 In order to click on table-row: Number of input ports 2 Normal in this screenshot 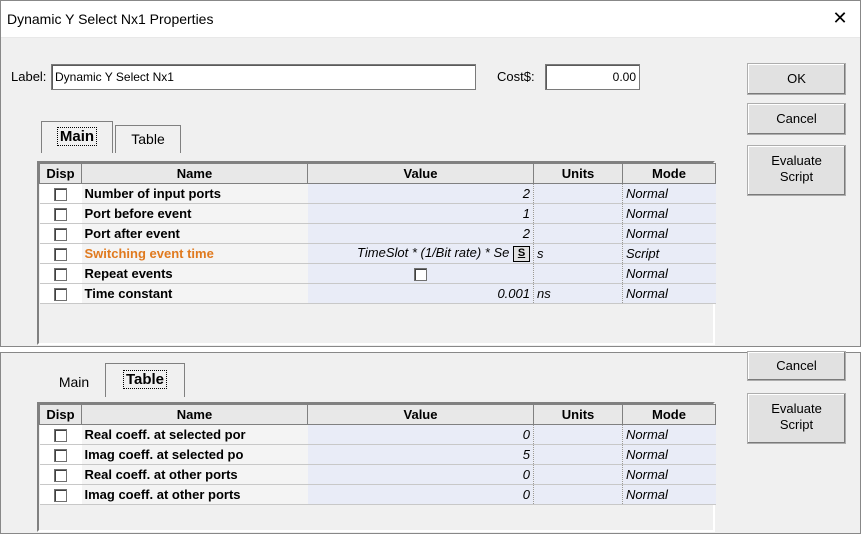, I will do `click(377, 193)`.